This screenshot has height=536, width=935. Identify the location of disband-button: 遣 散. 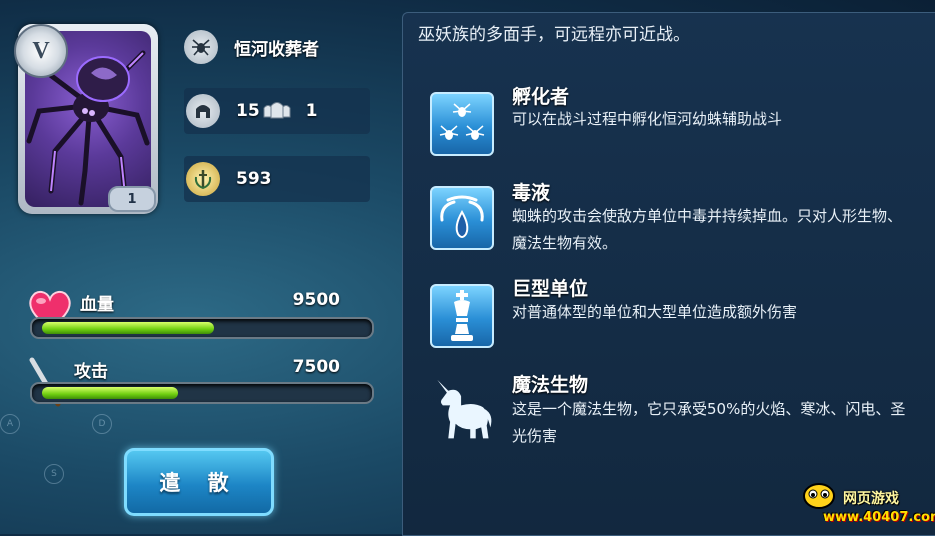
(199, 482).